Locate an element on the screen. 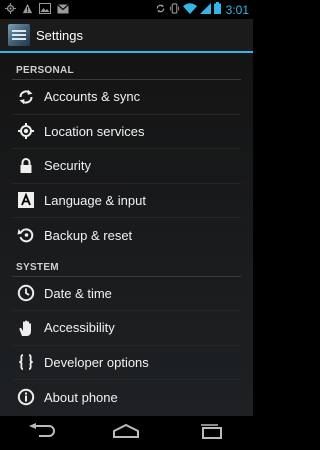 The image size is (320, 450). section-header-label: SYSTEM is located at coordinates (37, 267).